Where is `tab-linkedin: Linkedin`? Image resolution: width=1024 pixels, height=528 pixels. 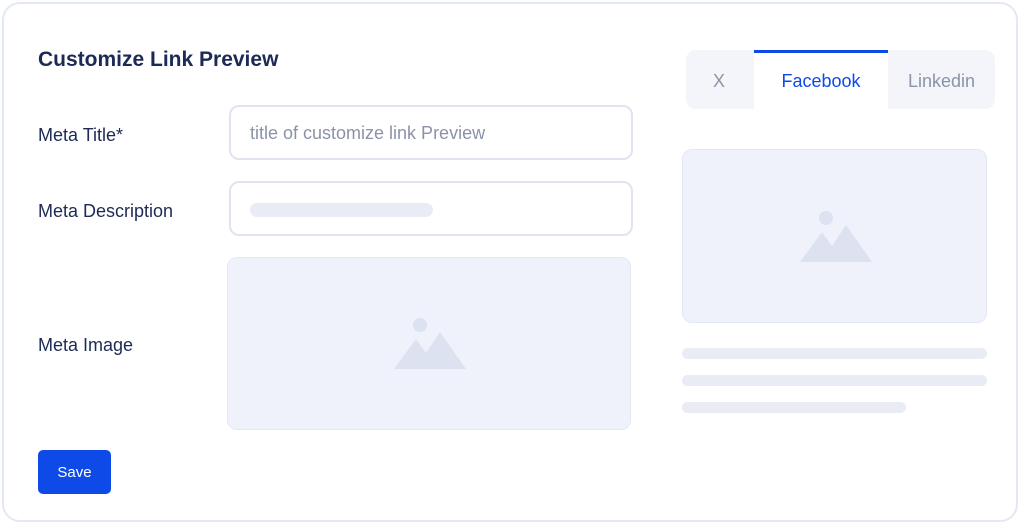
tab-linkedin: Linkedin is located at coordinates (941, 79).